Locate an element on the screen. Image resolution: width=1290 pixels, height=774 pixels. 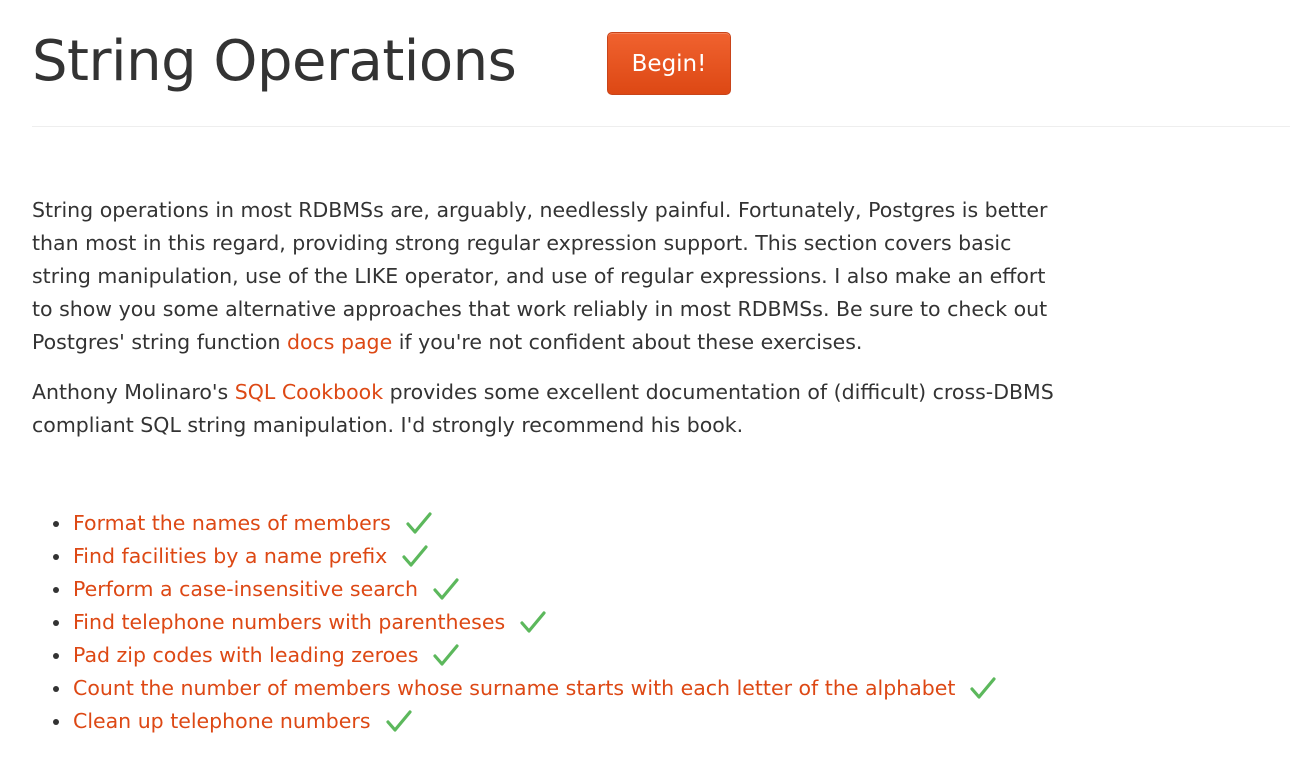
begin-button: Begin! is located at coordinates (669, 63).